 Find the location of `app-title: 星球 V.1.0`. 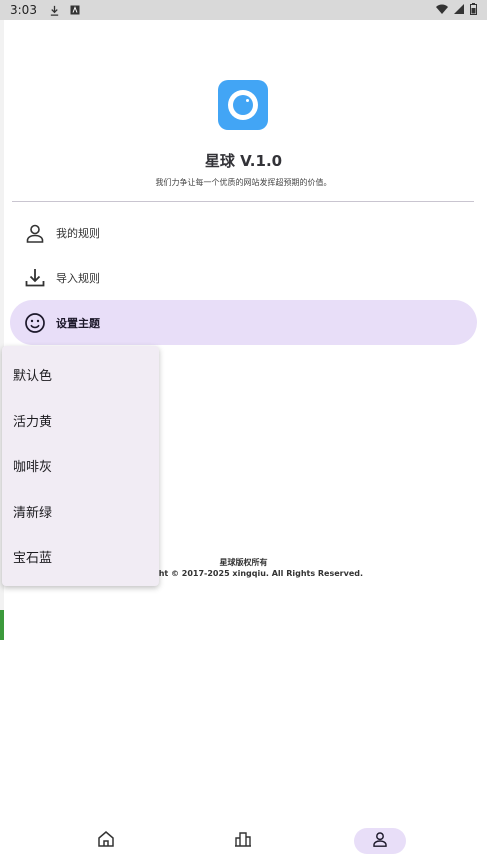

app-title: 星球 V.1.0 is located at coordinates (243, 161).